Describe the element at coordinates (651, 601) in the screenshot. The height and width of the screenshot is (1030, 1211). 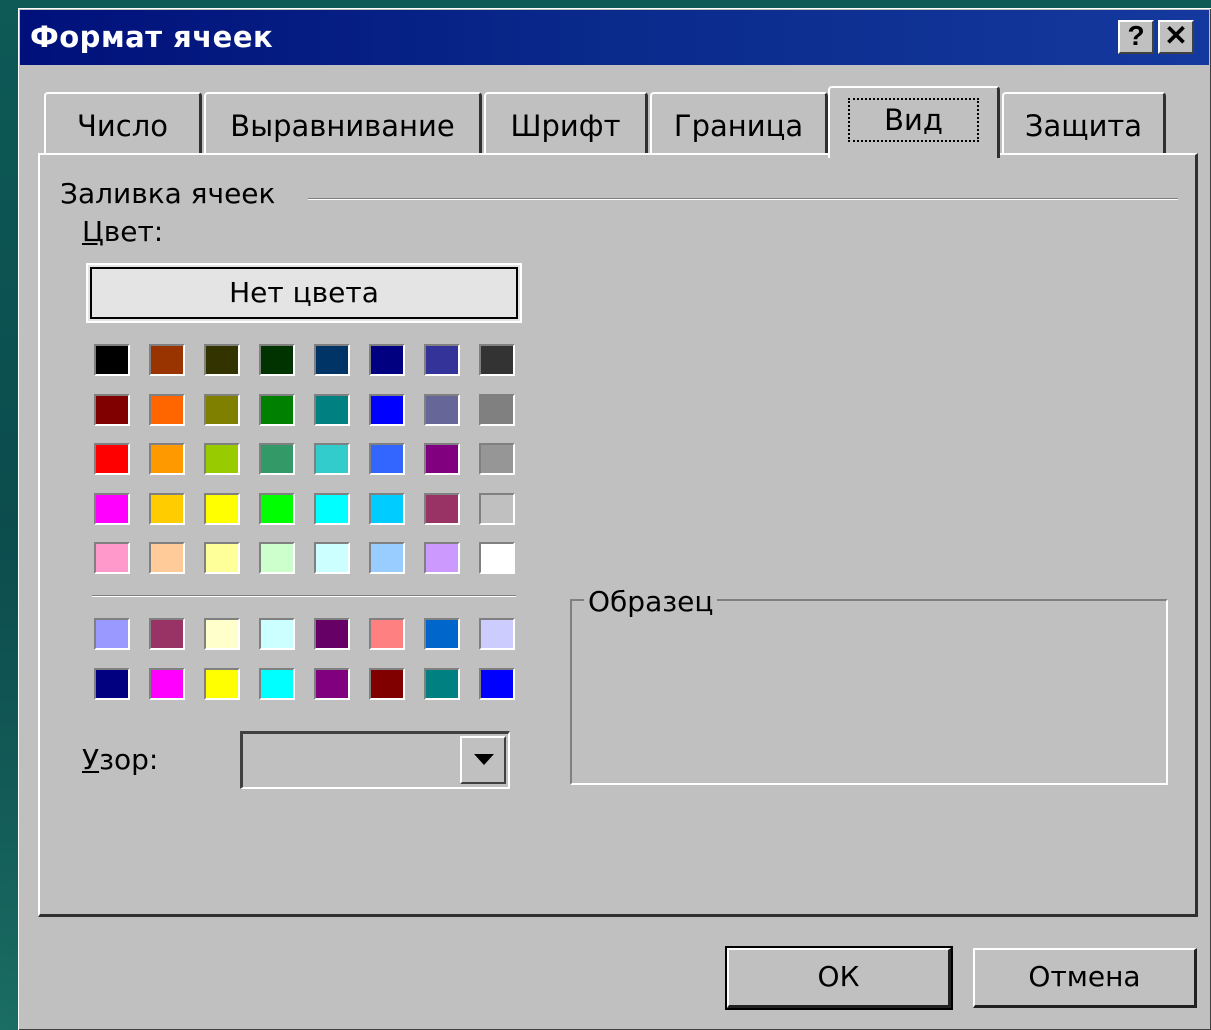
I see `sample-label: Образец` at that location.